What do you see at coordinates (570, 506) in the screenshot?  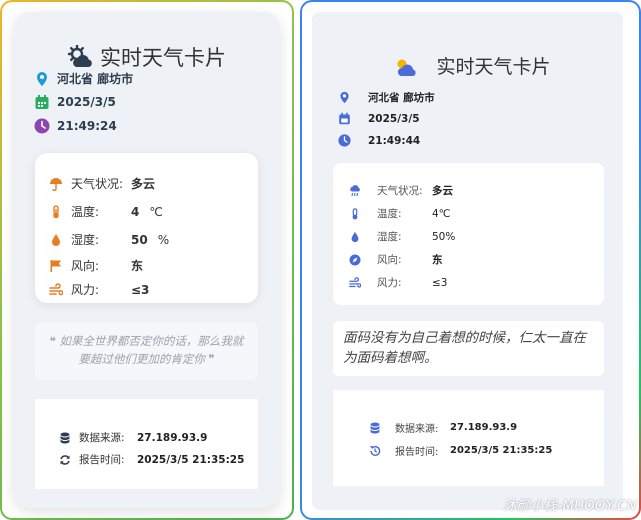 I see `watermark: 沐颜小栈-MUOOY.CN` at bounding box center [570, 506].